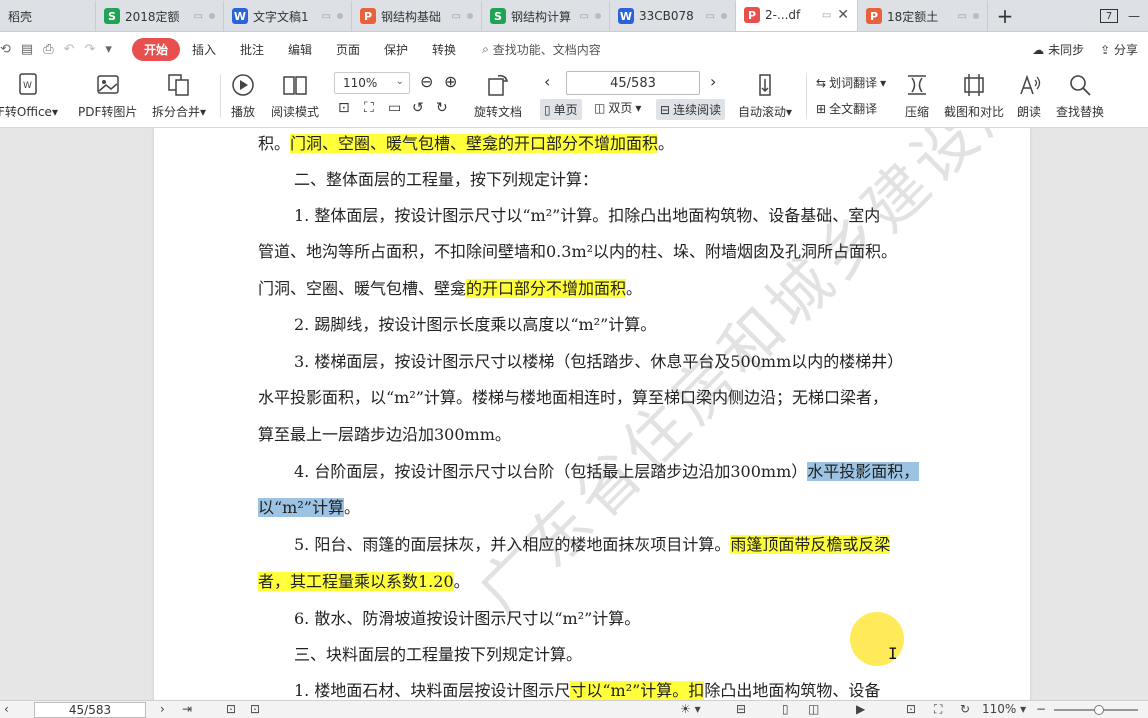 The image size is (1148, 718). I want to click on next-icon: ›, so click(162, 709).